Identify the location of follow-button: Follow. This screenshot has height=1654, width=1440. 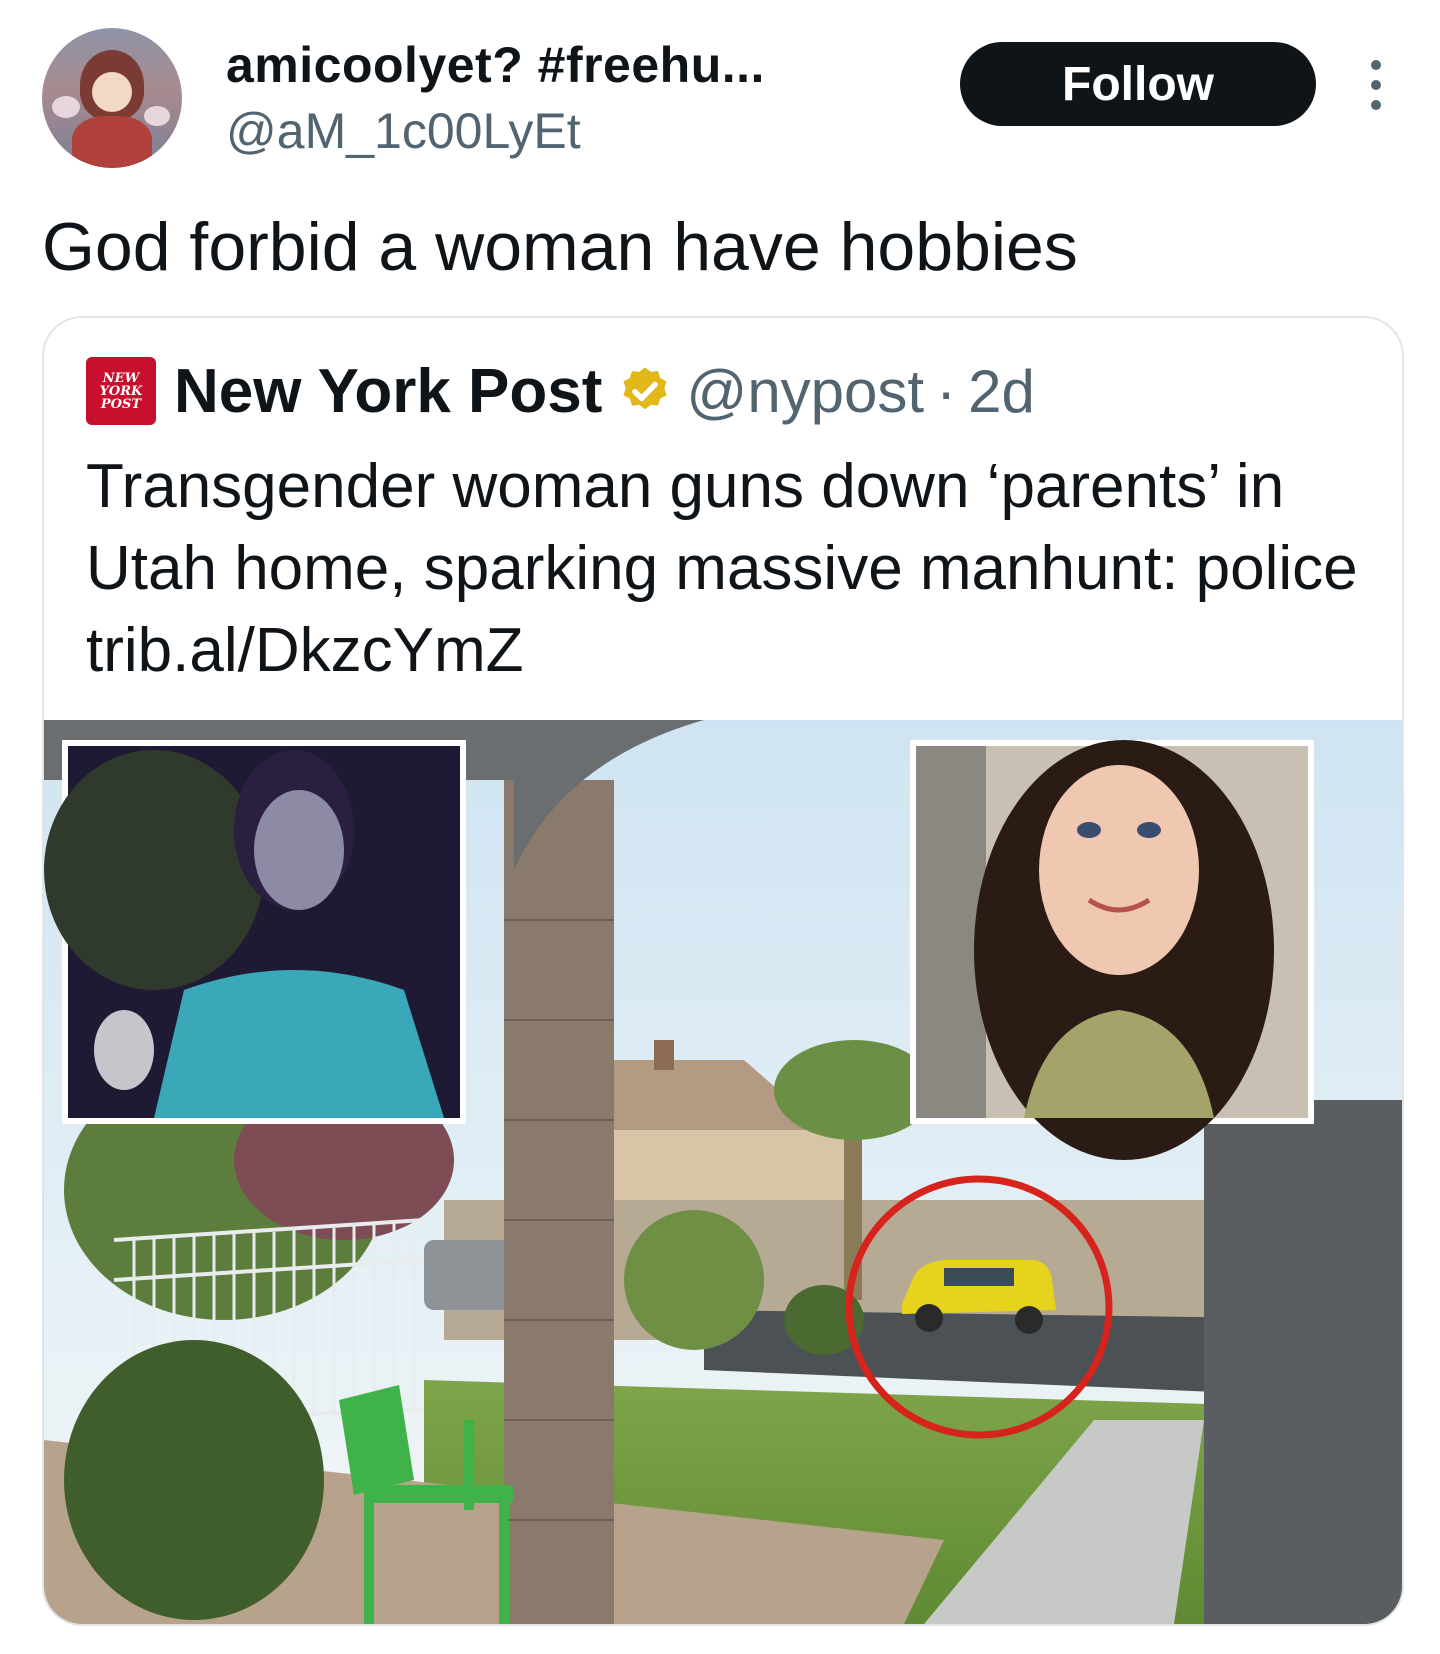
(1138, 84).